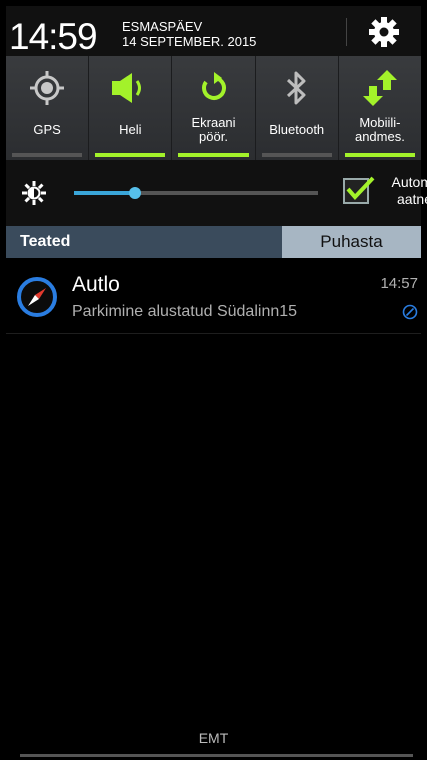 This screenshot has height=760, width=427. I want to click on carrier-name: EMT, so click(213, 738).